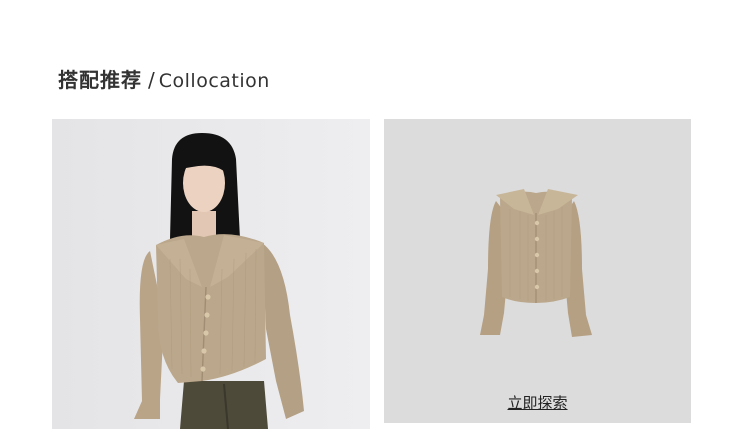  What do you see at coordinates (214, 81) in the screenshot?
I see `section-title-en: Collocation` at bounding box center [214, 81].